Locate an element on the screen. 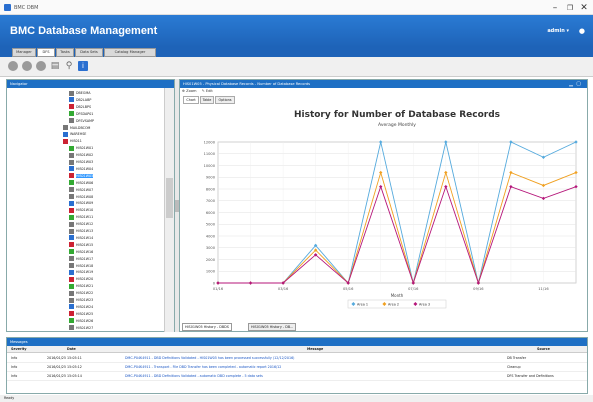 The image size is (593, 402). scrollbar-thumb is located at coordinates (169, 198).